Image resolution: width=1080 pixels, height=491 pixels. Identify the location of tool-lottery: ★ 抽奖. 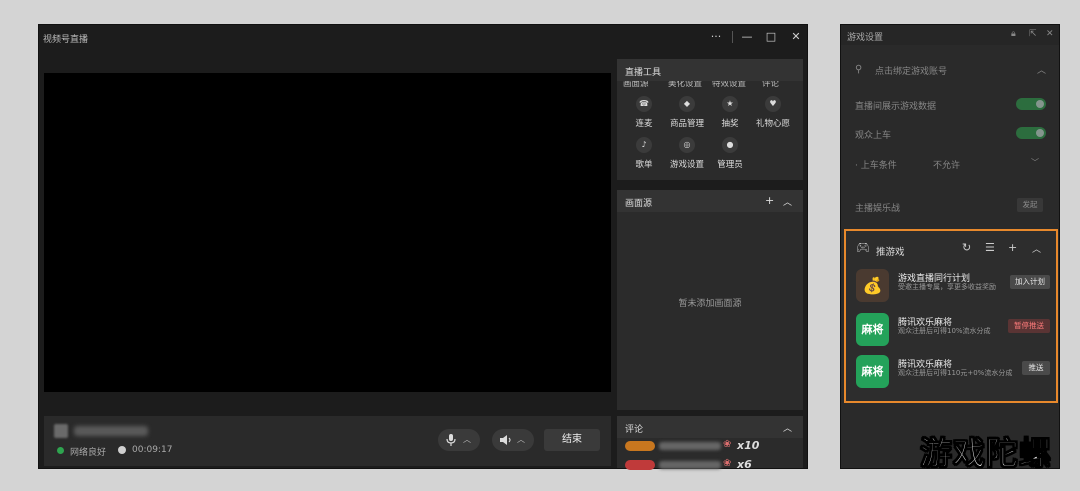
(730, 112).